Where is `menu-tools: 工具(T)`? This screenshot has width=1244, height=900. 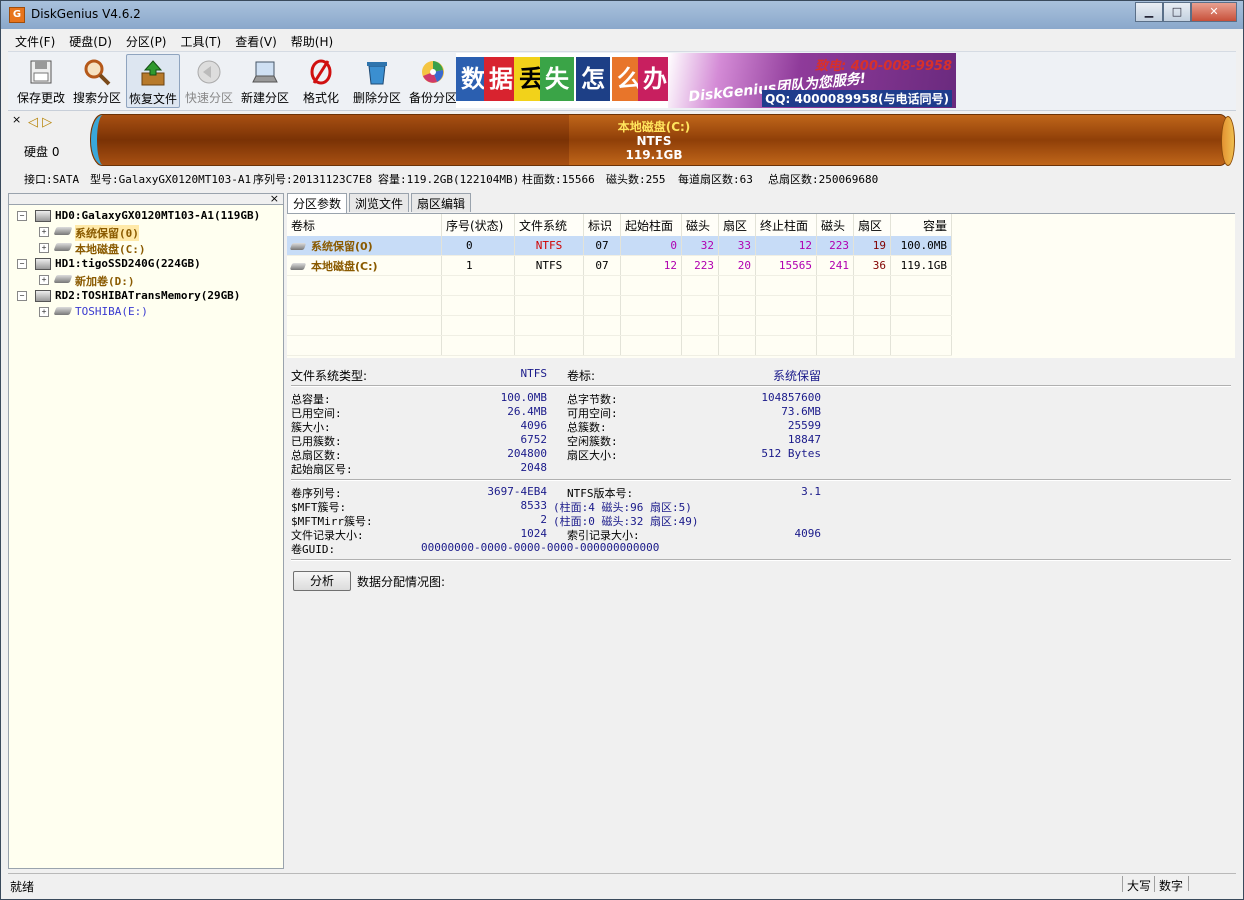 menu-tools: 工具(T) is located at coordinates (201, 40).